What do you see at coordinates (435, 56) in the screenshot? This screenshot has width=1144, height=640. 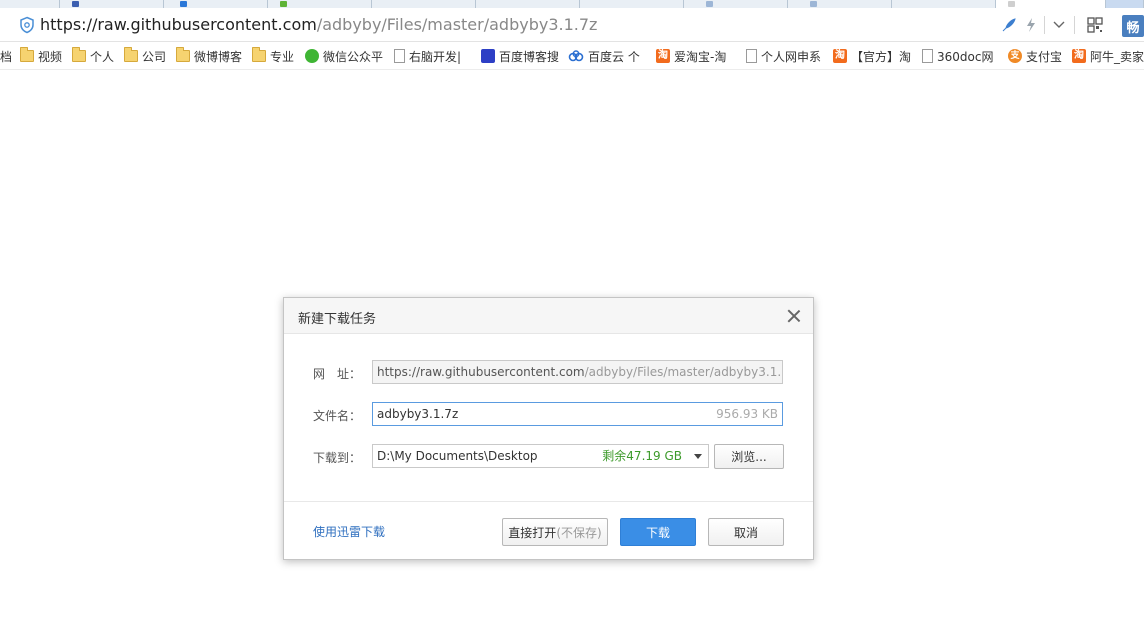 I see `bookmark-label: 右脑开发|` at bounding box center [435, 56].